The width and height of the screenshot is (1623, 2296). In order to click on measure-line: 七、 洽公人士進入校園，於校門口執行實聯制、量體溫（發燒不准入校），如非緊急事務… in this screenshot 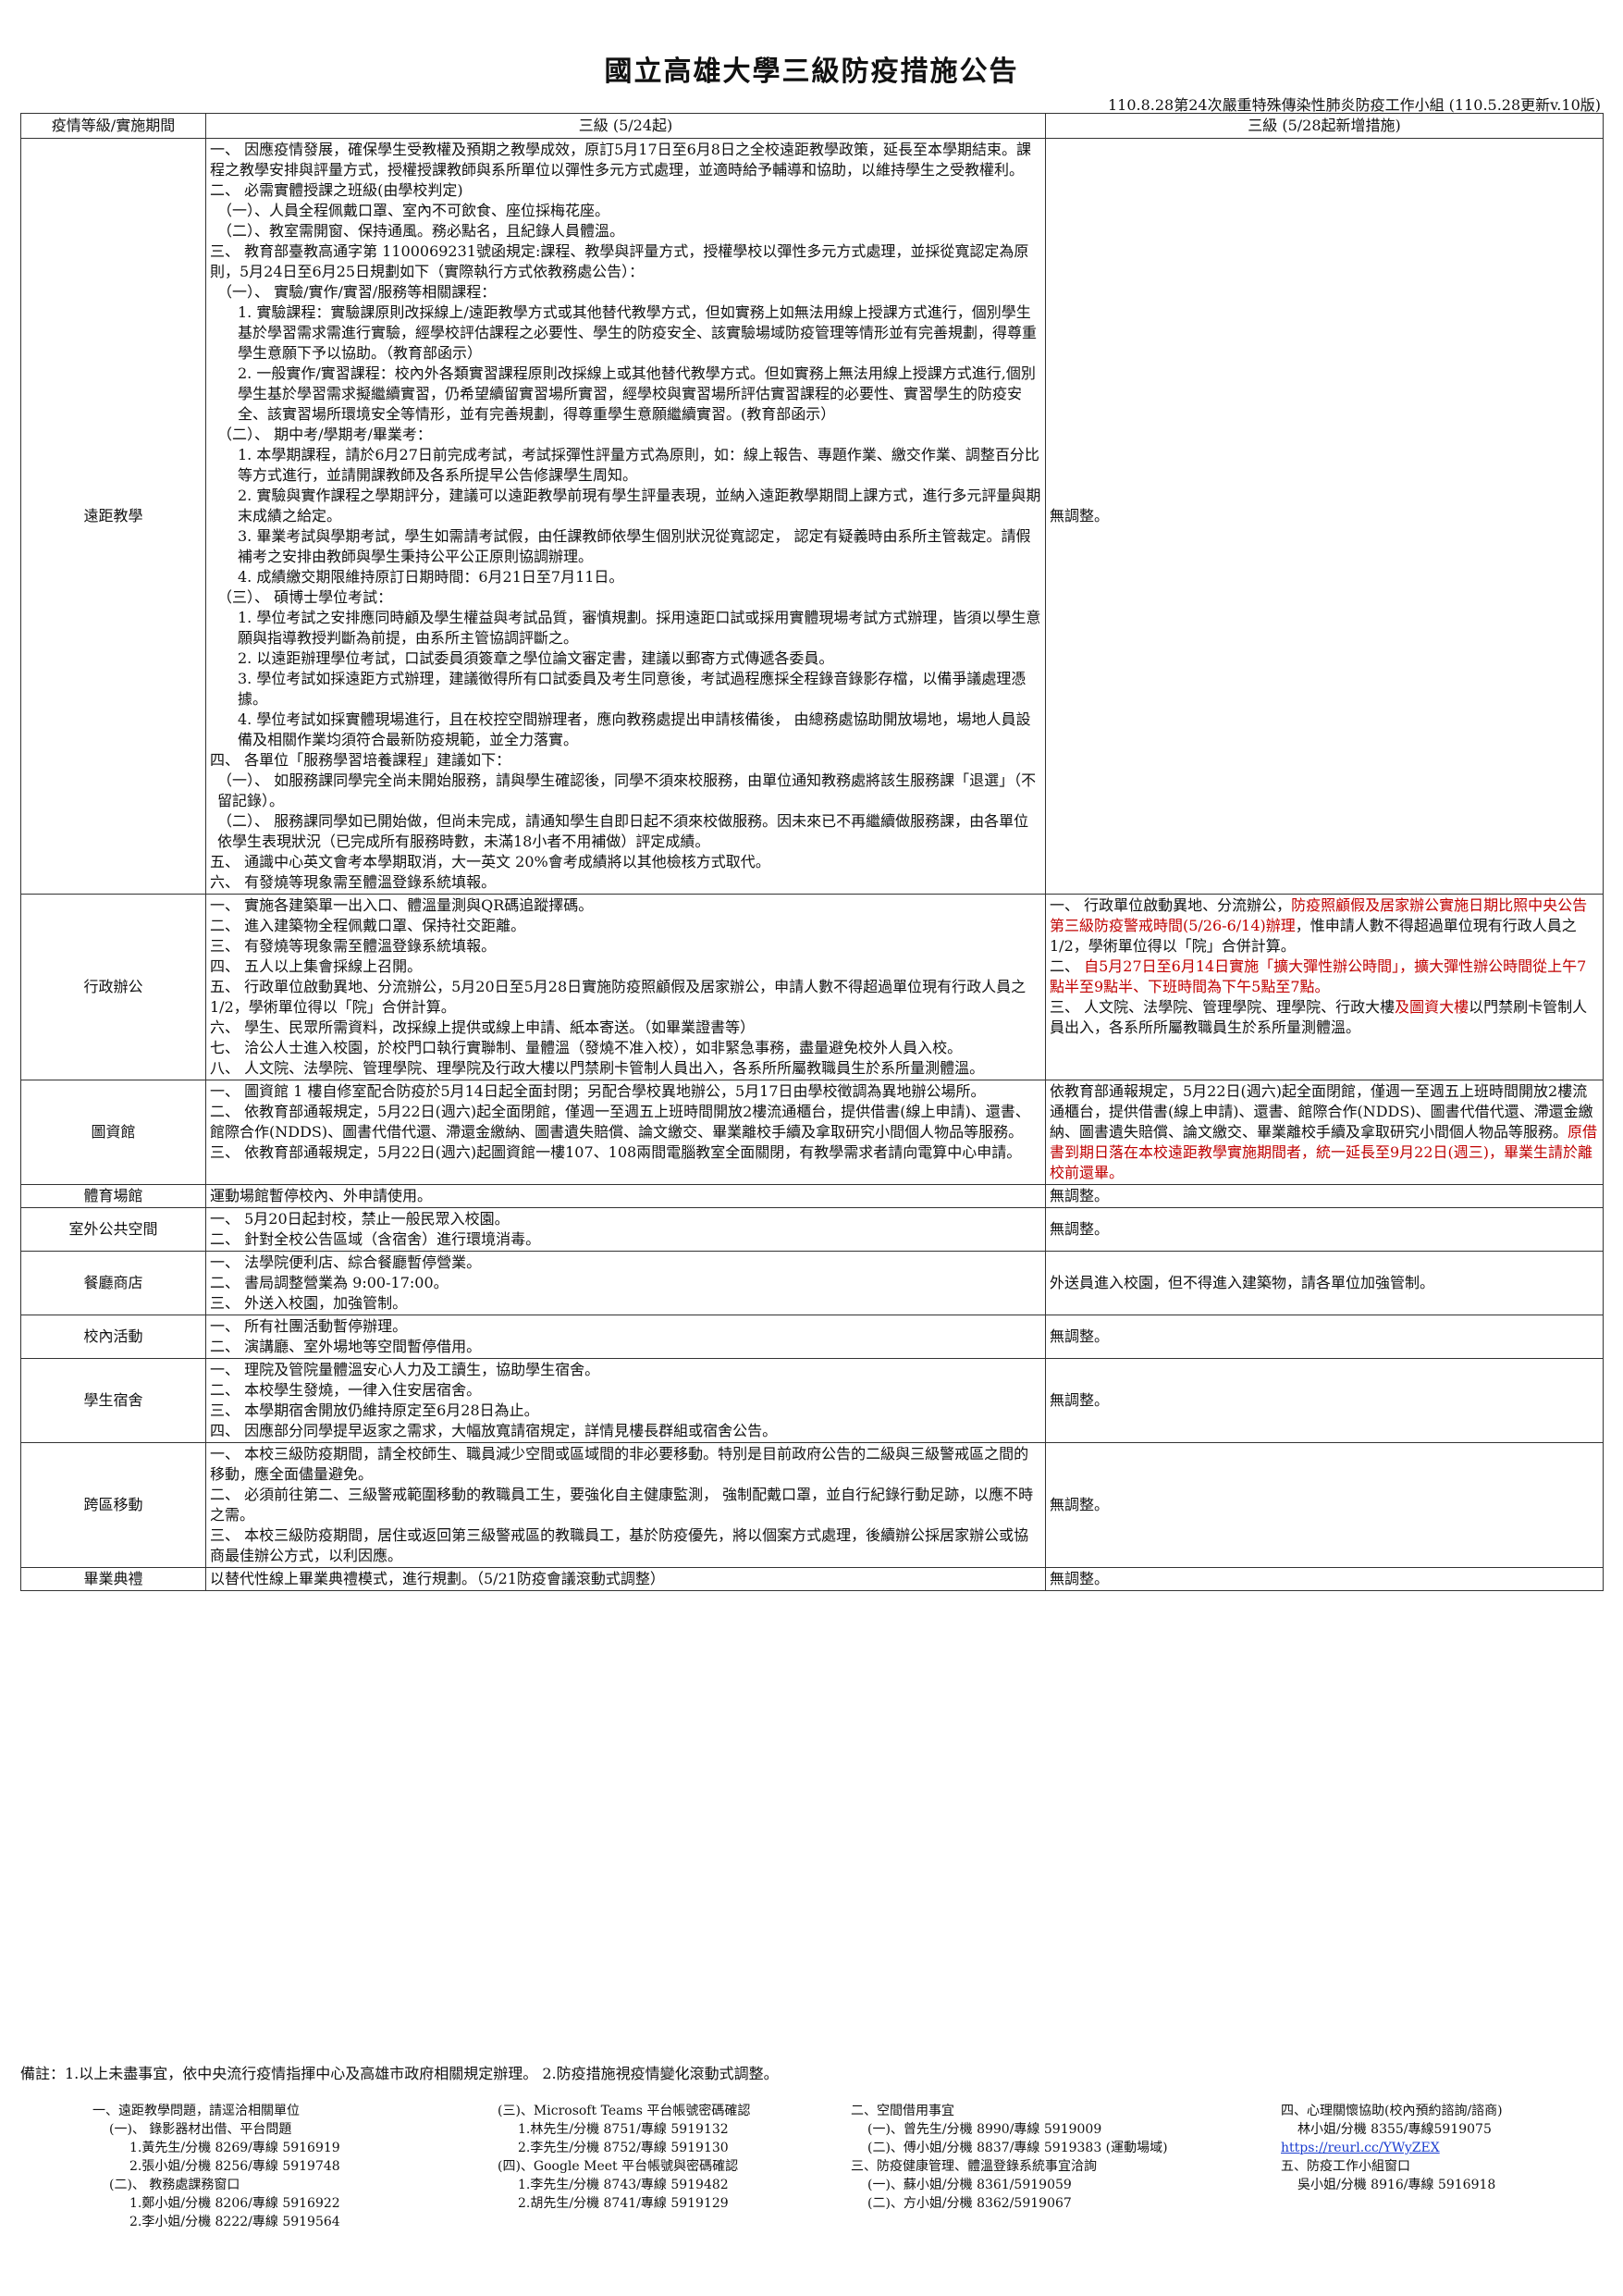, I will do `click(586, 1047)`.